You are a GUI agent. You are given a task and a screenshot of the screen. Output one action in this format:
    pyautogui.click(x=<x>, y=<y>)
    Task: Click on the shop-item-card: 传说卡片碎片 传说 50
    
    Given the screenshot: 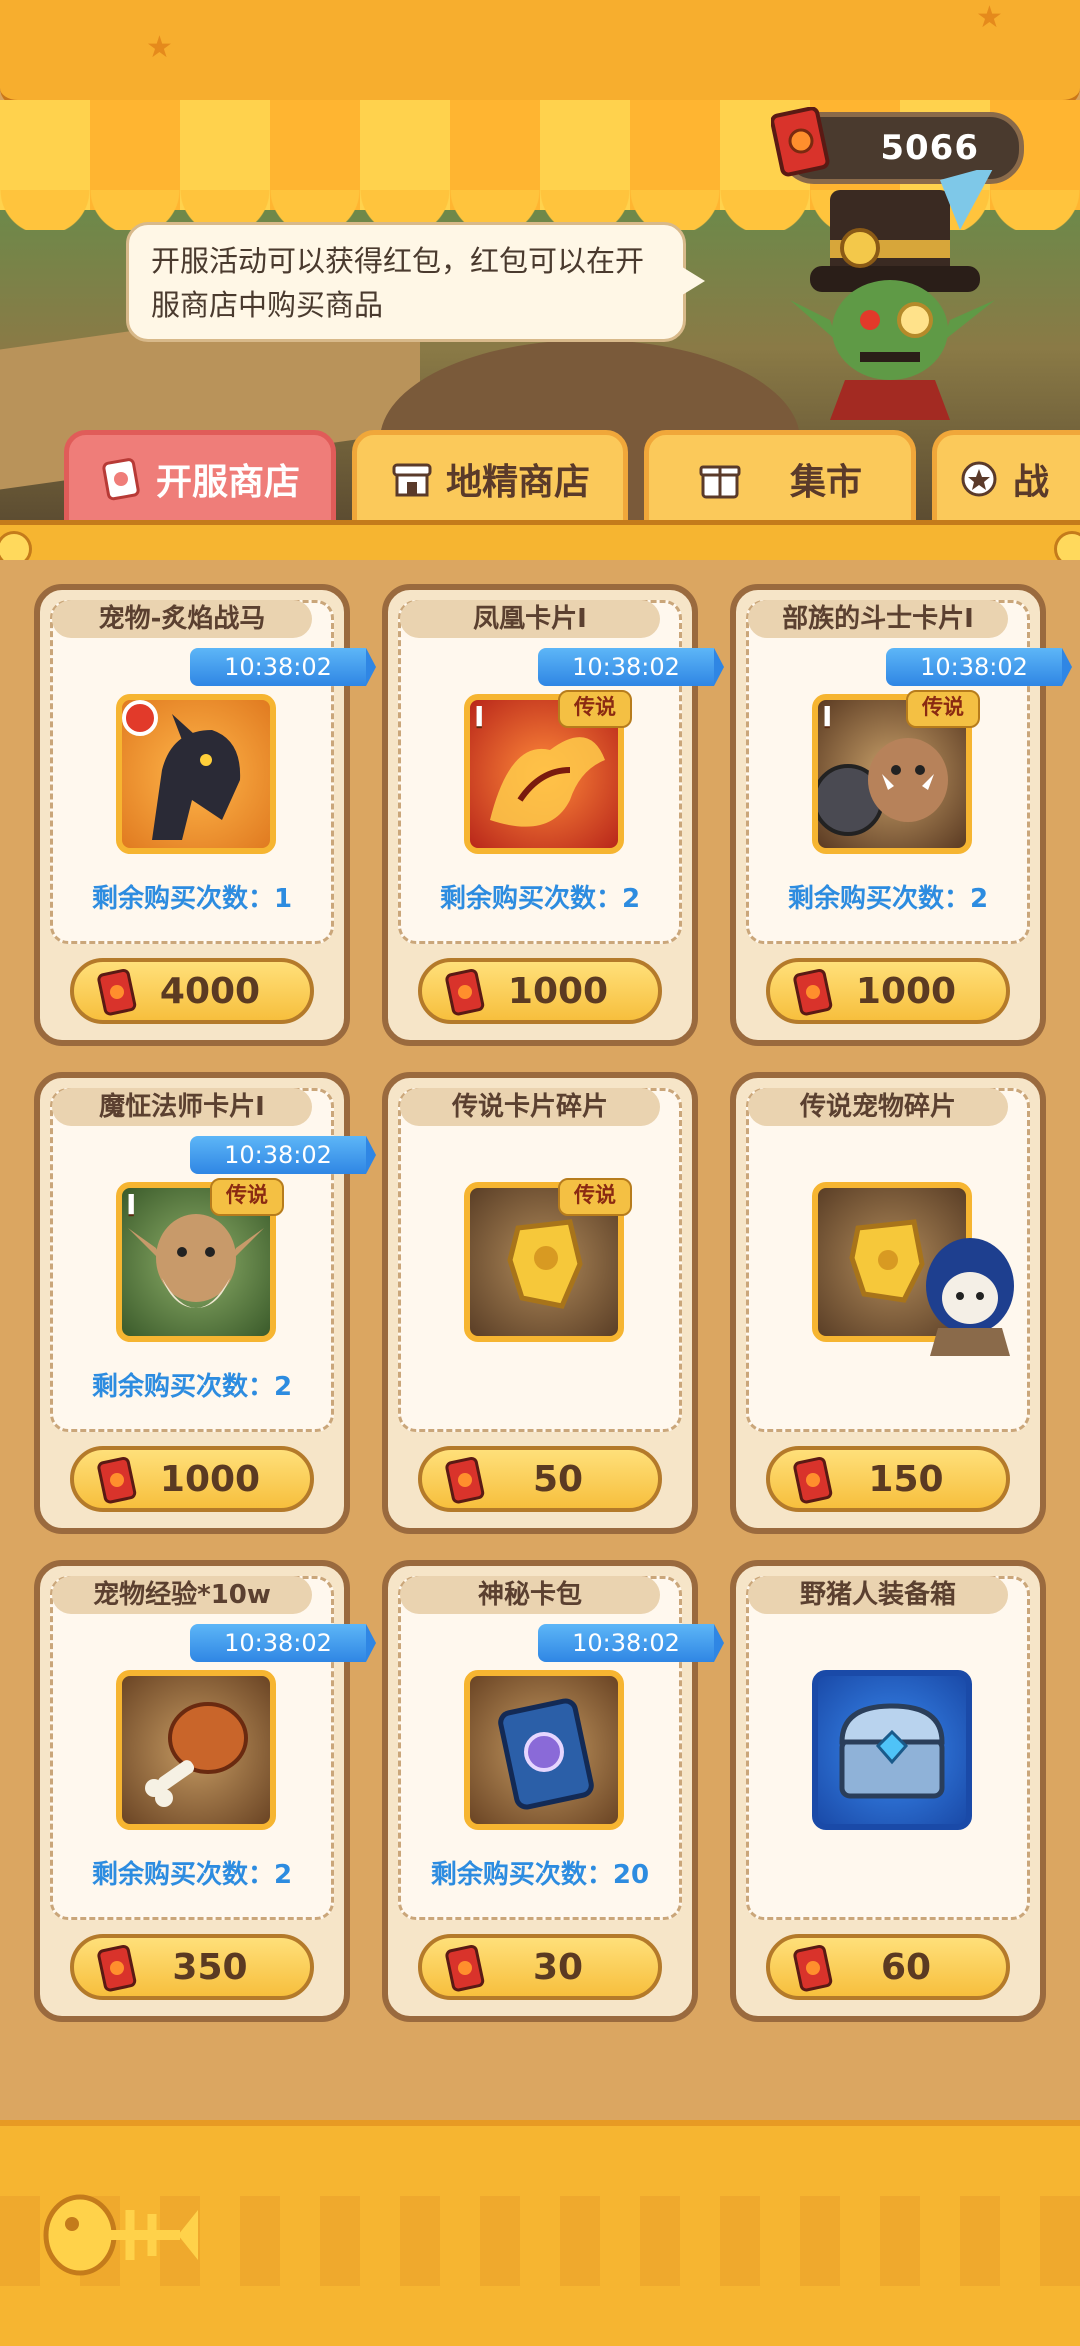 What is the action you would take?
    pyautogui.click(x=540, y=1303)
    